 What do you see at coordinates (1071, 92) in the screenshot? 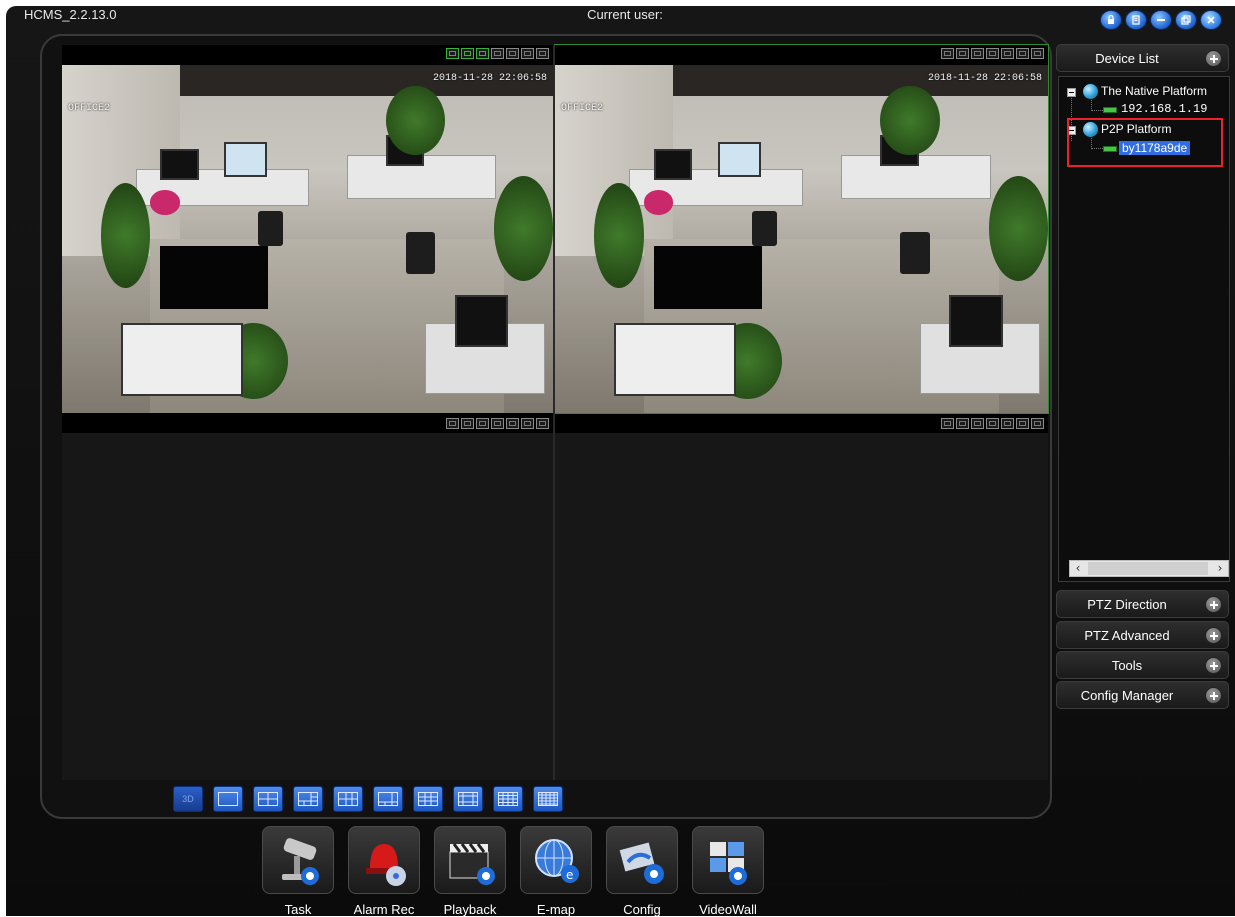
I see `collapse-toggle` at bounding box center [1071, 92].